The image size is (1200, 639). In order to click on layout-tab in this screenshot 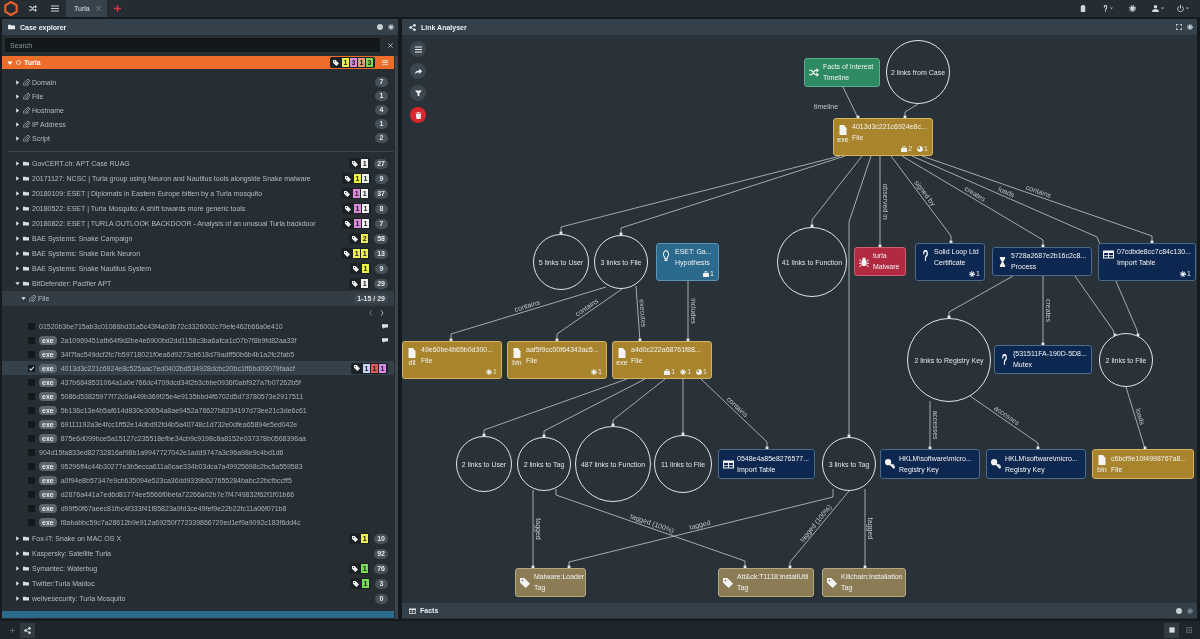, I will do `click(1171, 630)`.